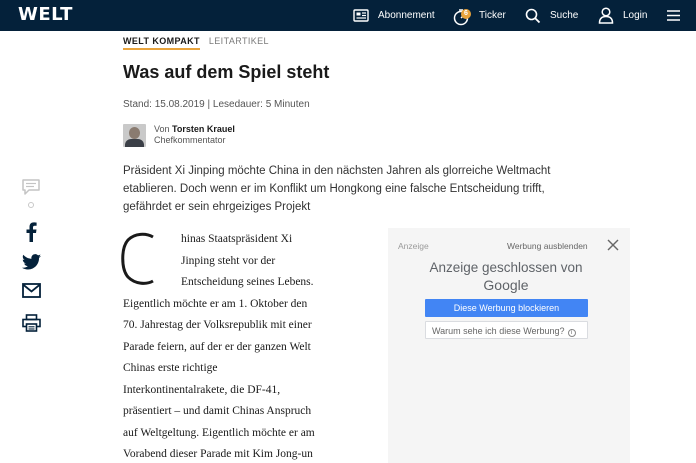 The width and height of the screenshot is (696, 463). I want to click on author-block: Von Torsten Krauel Chefkommentator, so click(179, 135).